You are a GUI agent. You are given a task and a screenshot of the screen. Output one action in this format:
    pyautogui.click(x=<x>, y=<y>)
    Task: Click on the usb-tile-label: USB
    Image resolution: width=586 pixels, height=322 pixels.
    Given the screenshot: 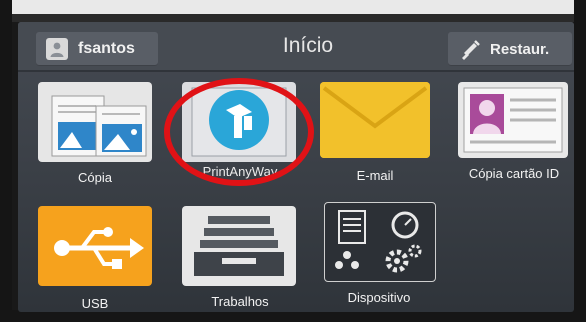 What is the action you would take?
    pyautogui.click(x=95, y=303)
    